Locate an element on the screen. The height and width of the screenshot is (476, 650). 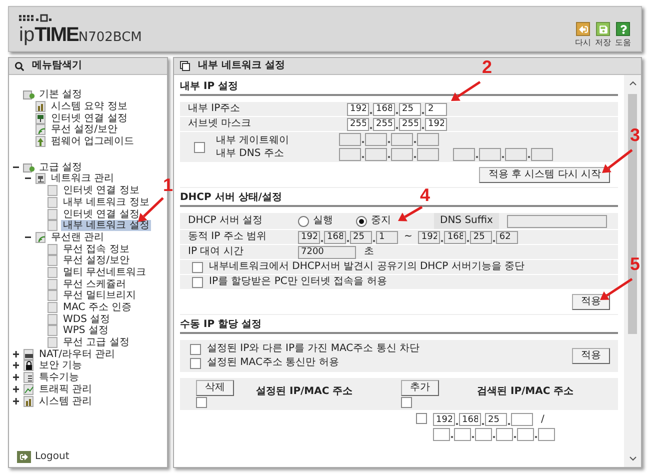
tree-item: NAT/라우터 관리 is located at coordinates (77, 354).